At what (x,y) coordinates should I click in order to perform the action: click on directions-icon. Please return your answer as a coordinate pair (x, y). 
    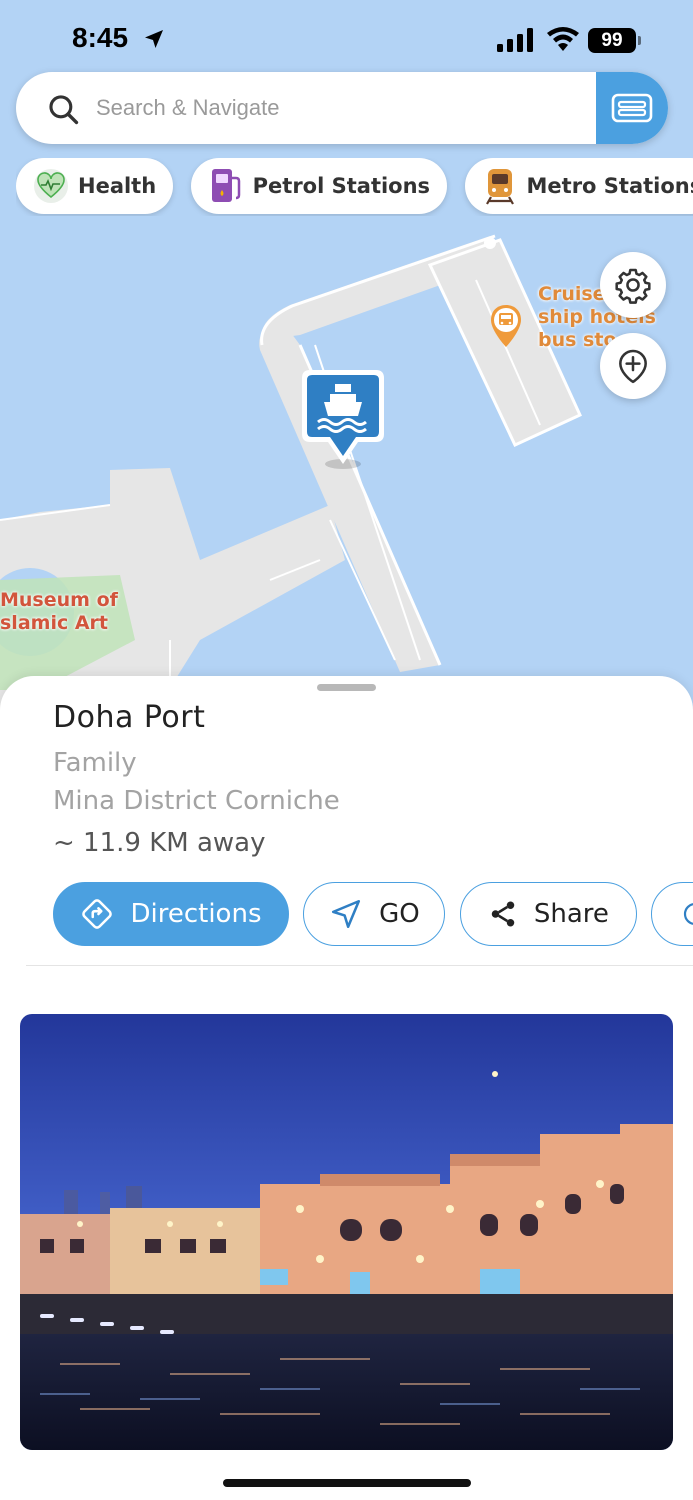
    Looking at the image, I should click on (97, 914).